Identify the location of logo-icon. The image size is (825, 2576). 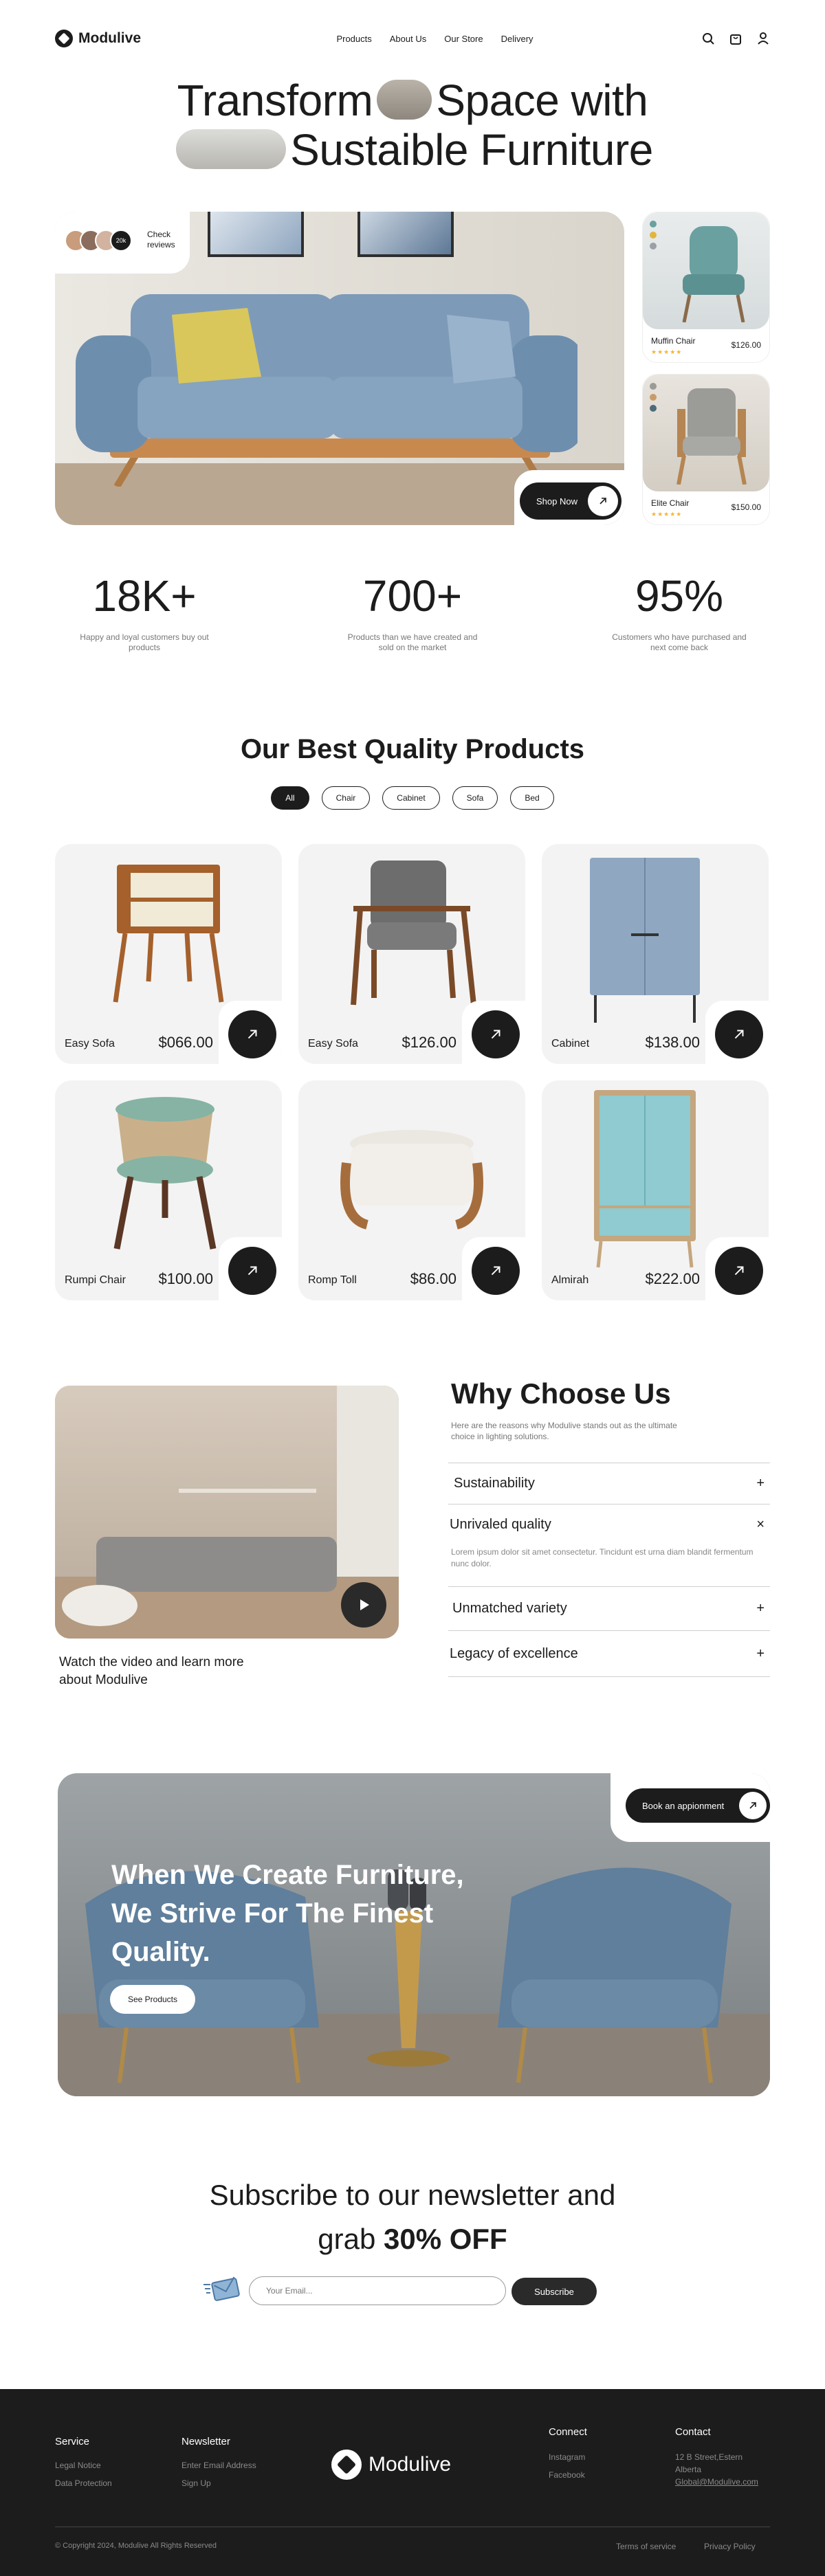
(64, 38).